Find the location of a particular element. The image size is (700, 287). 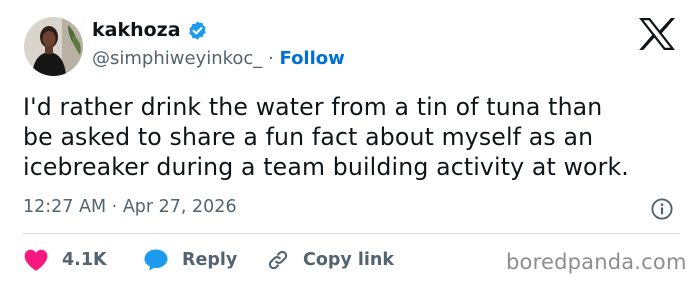

timestamp-row: 12:27 AM · Apr 27, 2026 is located at coordinates (130, 207).